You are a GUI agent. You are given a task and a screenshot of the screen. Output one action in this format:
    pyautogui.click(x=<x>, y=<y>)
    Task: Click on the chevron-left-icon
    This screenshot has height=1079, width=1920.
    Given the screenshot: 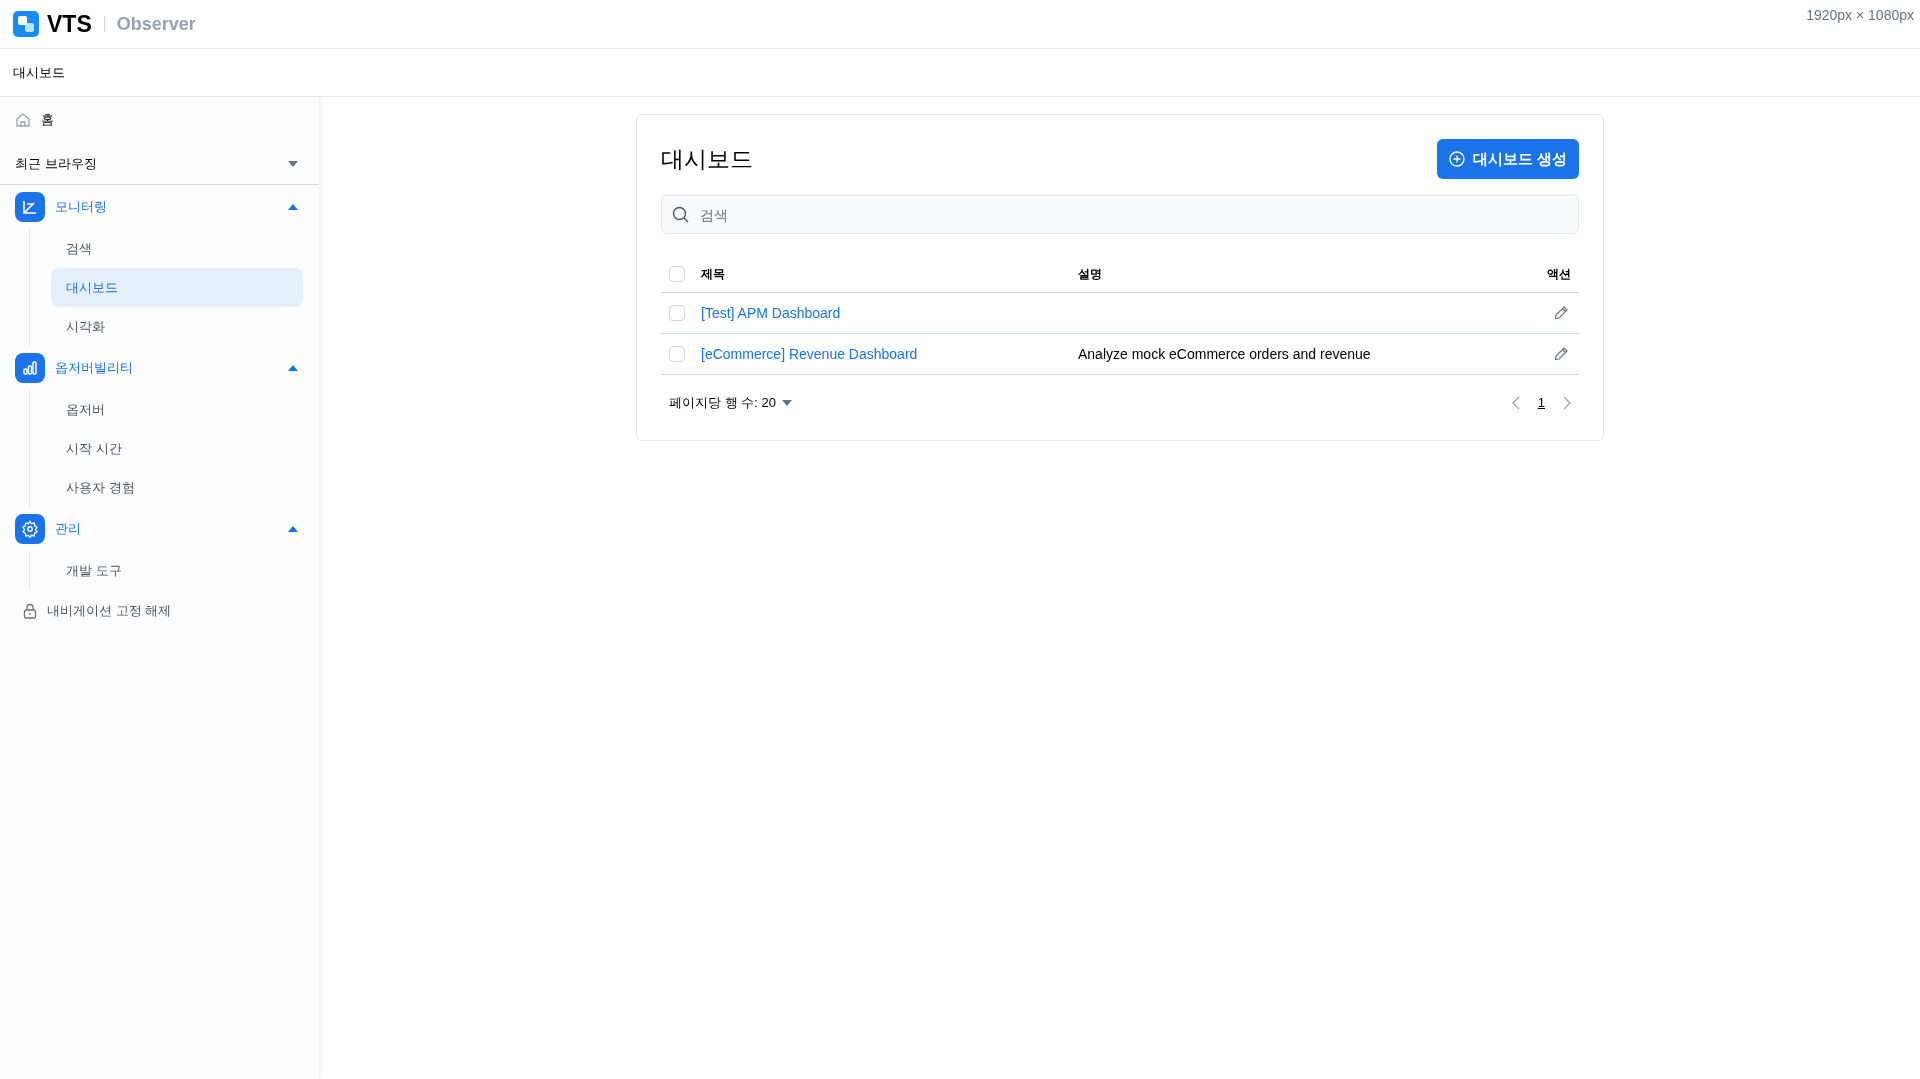 What is the action you would take?
    pyautogui.click(x=1515, y=403)
    